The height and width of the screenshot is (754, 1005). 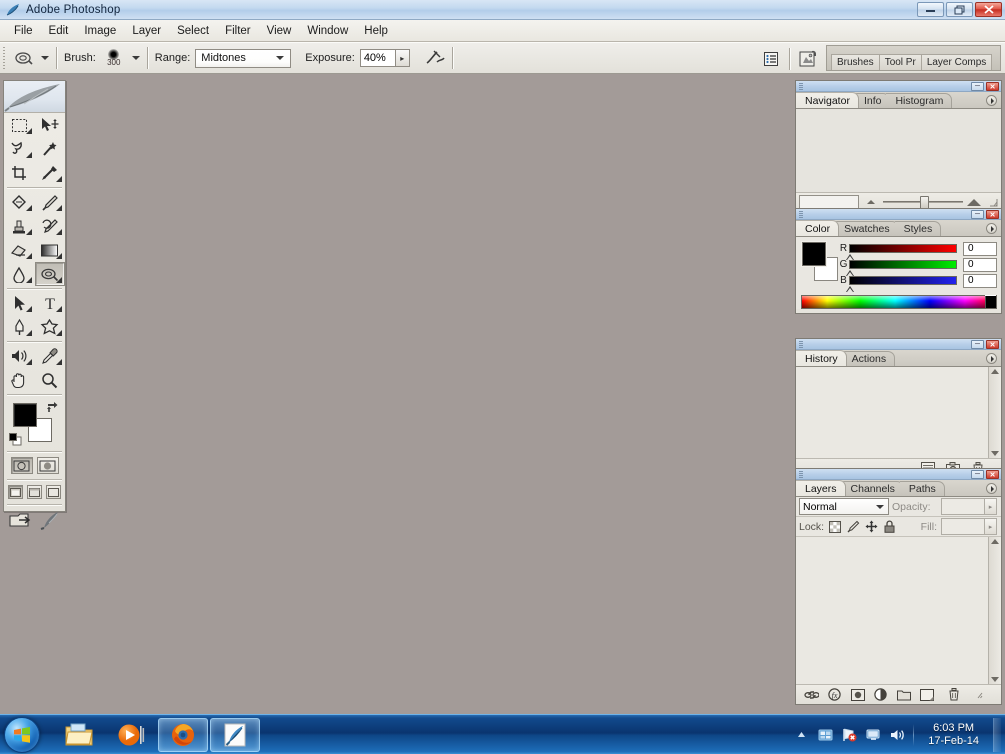 What do you see at coordinates (50, 202) in the screenshot?
I see `brush-tool` at bounding box center [50, 202].